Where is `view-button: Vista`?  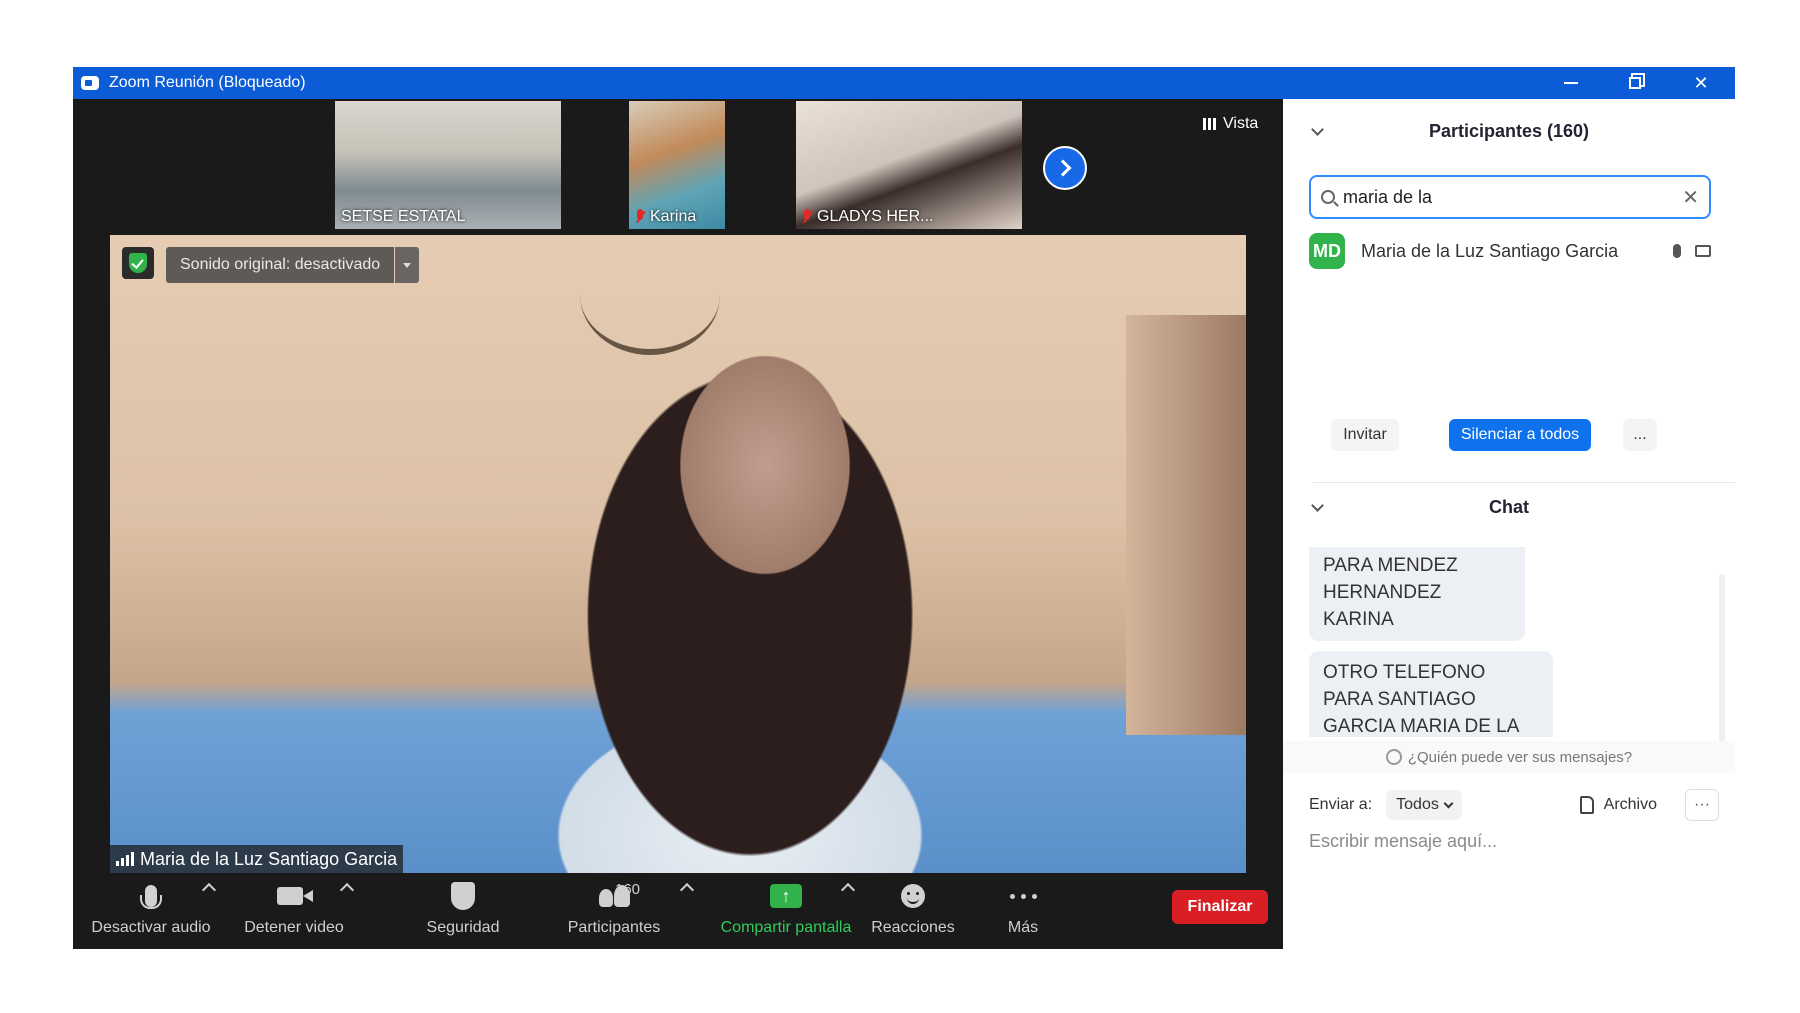
view-button: Vista is located at coordinates (1230, 124).